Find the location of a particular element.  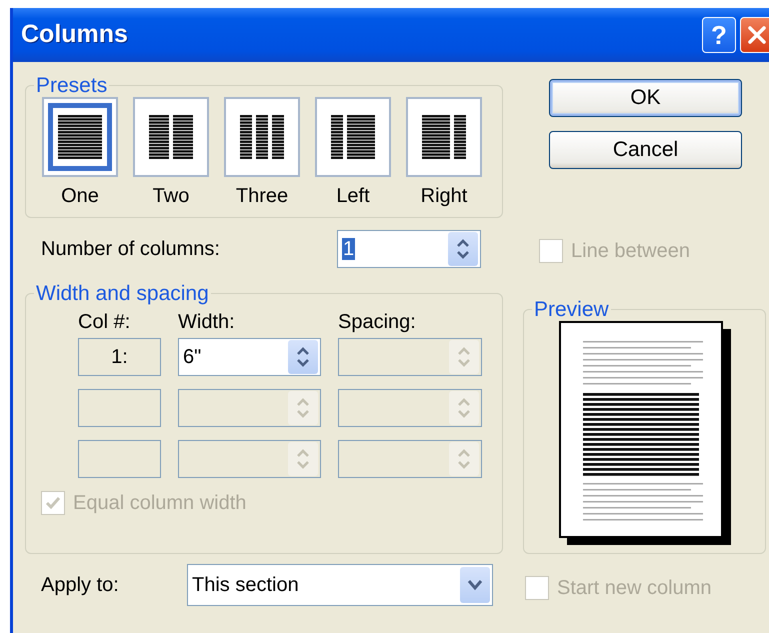

chevron-down-icon is located at coordinates (475, 585).